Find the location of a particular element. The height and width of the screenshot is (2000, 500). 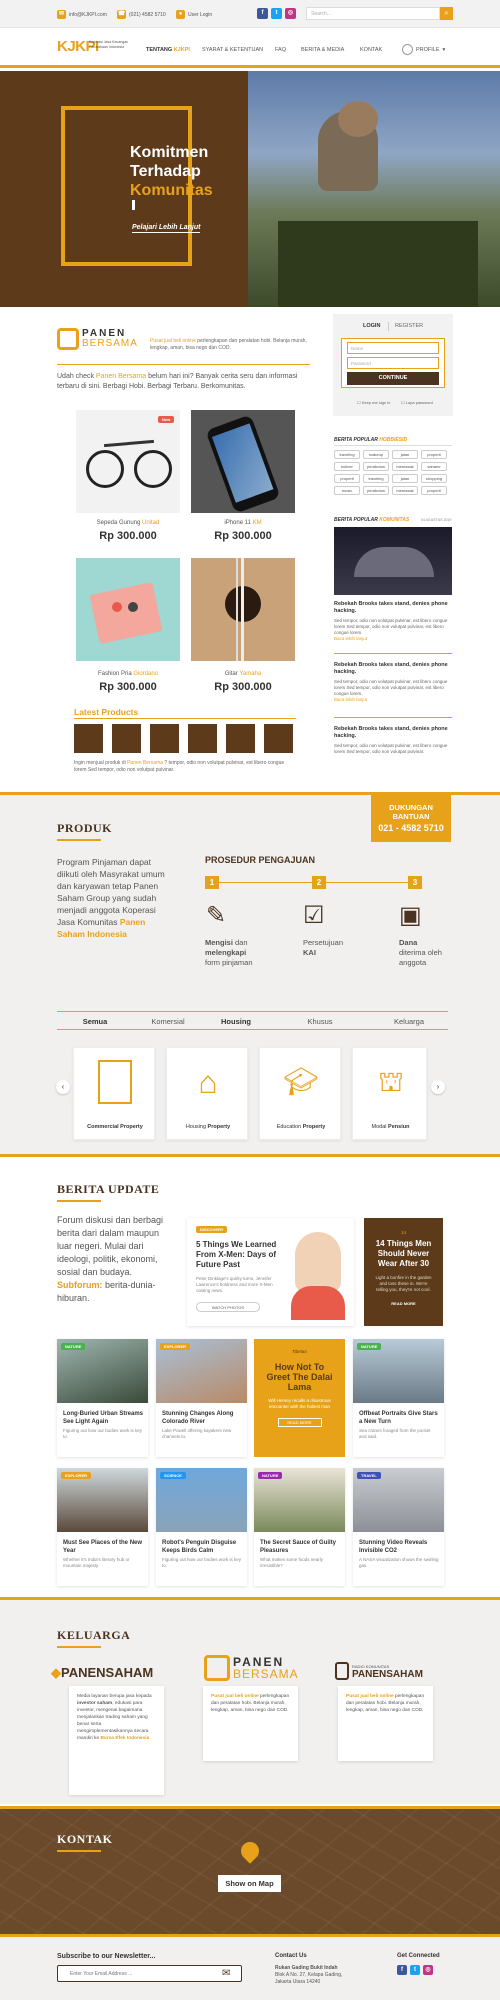

newsletter-email-input: Enter Your Email Address ... ✉ is located at coordinates (149, 1973).